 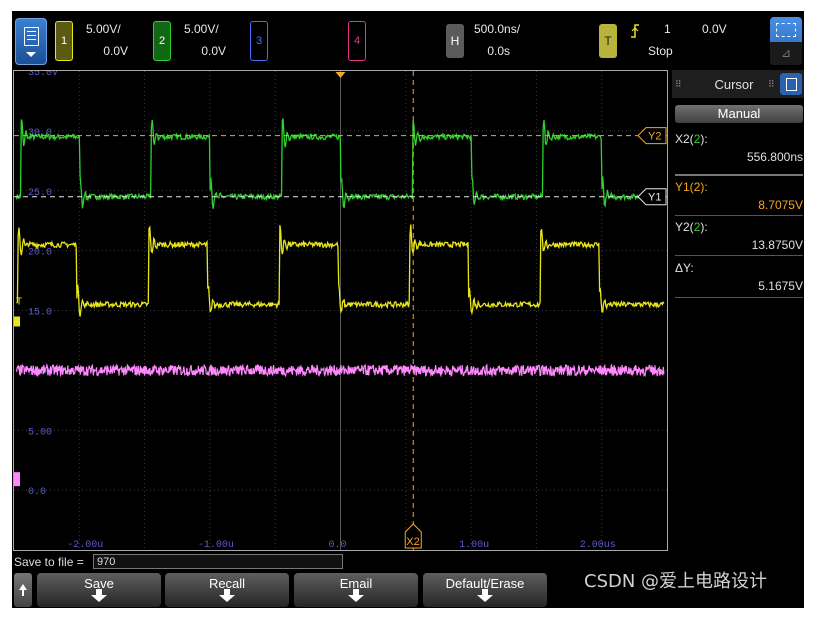 What do you see at coordinates (31, 54) in the screenshot?
I see `chevron-down-icon` at bounding box center [31, 54].